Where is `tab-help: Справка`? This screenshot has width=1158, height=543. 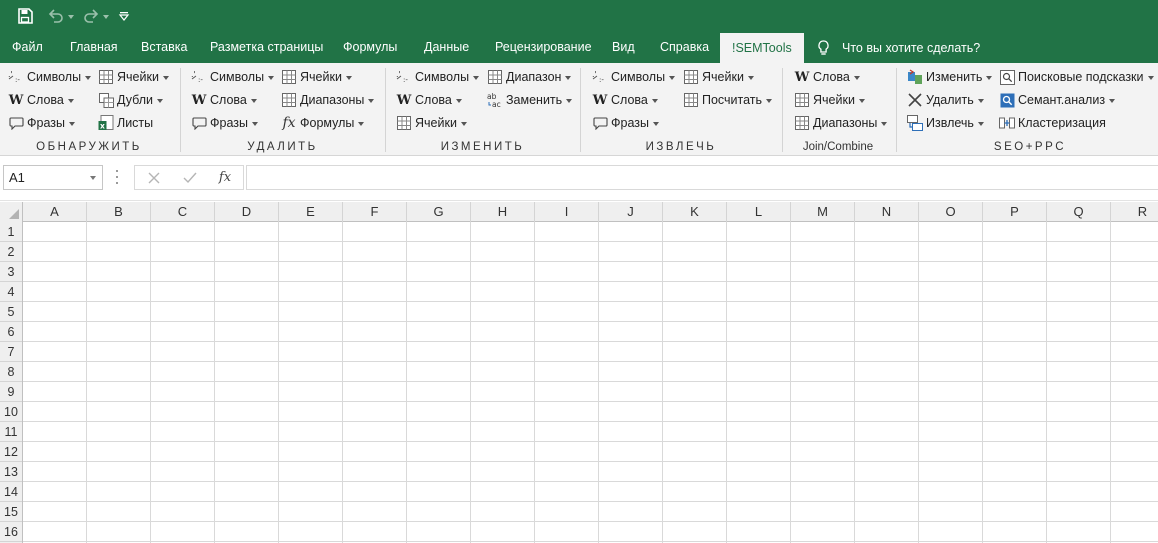
tab-help: Справка is located at coordinates (684, 47).